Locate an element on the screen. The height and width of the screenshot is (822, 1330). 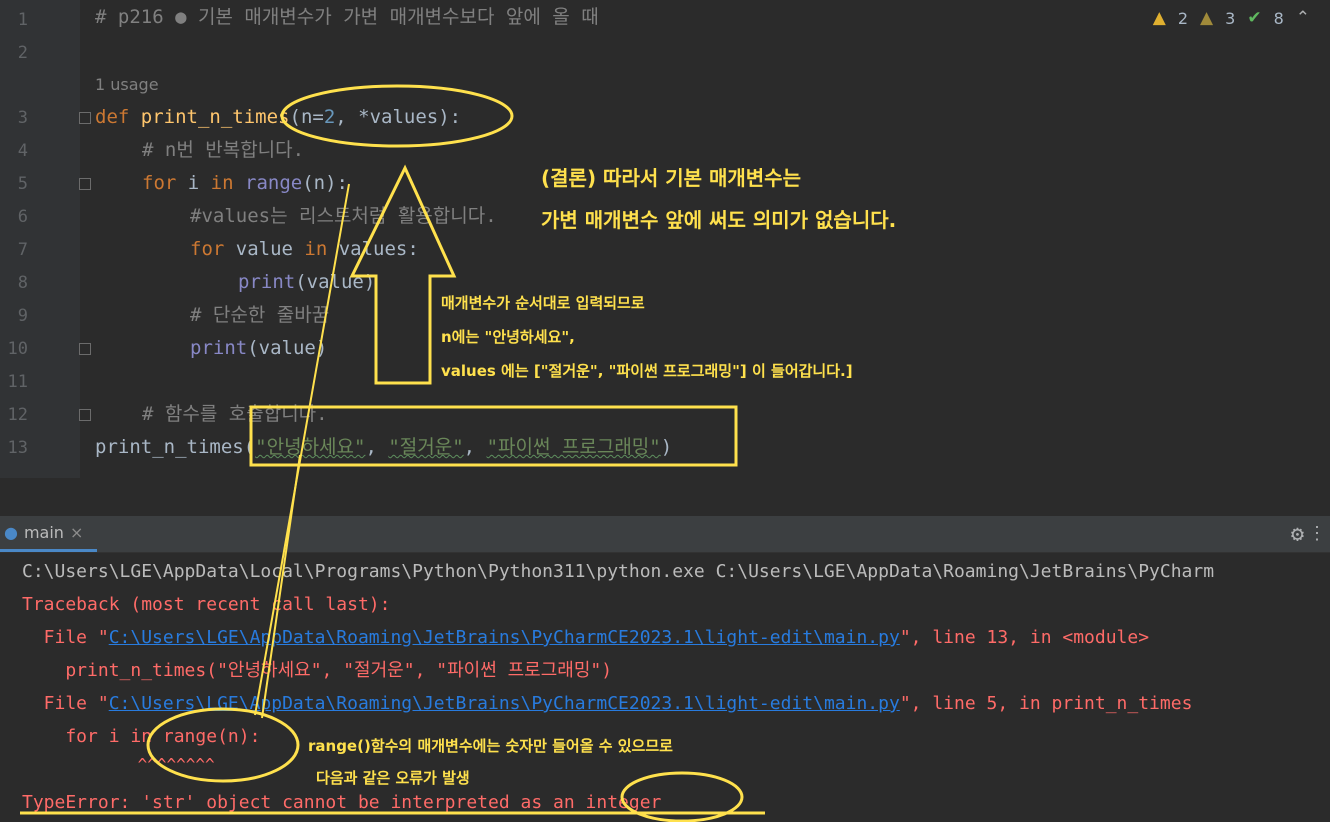
chevron-up-icon: ⌃ is located at coordinates (1303, 18).